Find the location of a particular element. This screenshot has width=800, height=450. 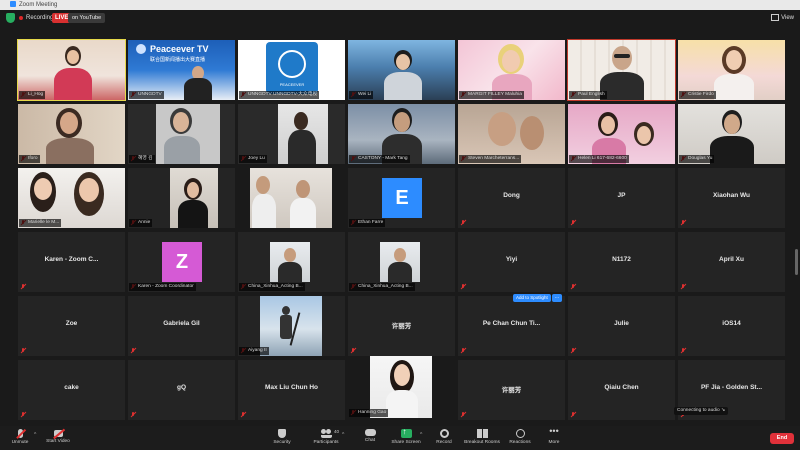

window-title: Zoom Meeting is located at coordinates (38, 5).